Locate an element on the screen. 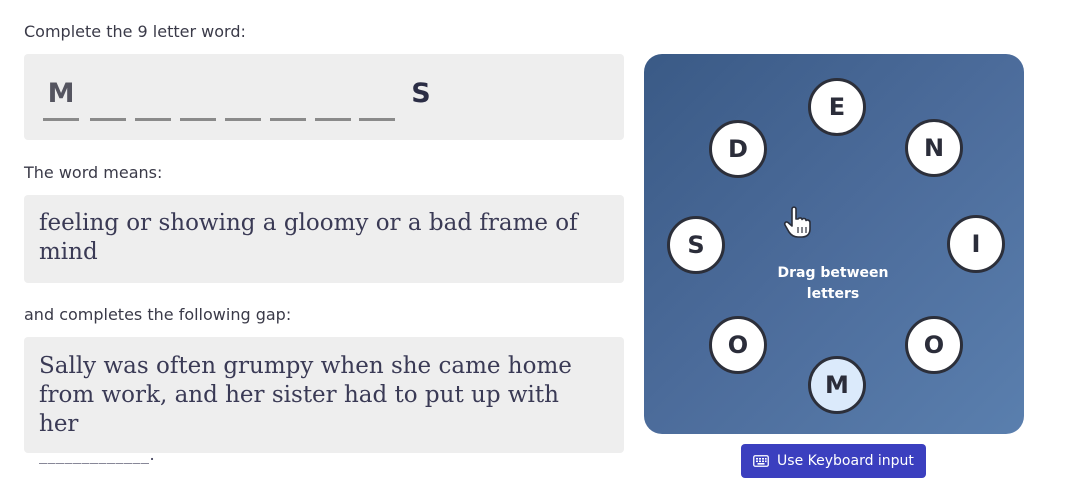  keyboard-icon is located at coordinates (761, 461).